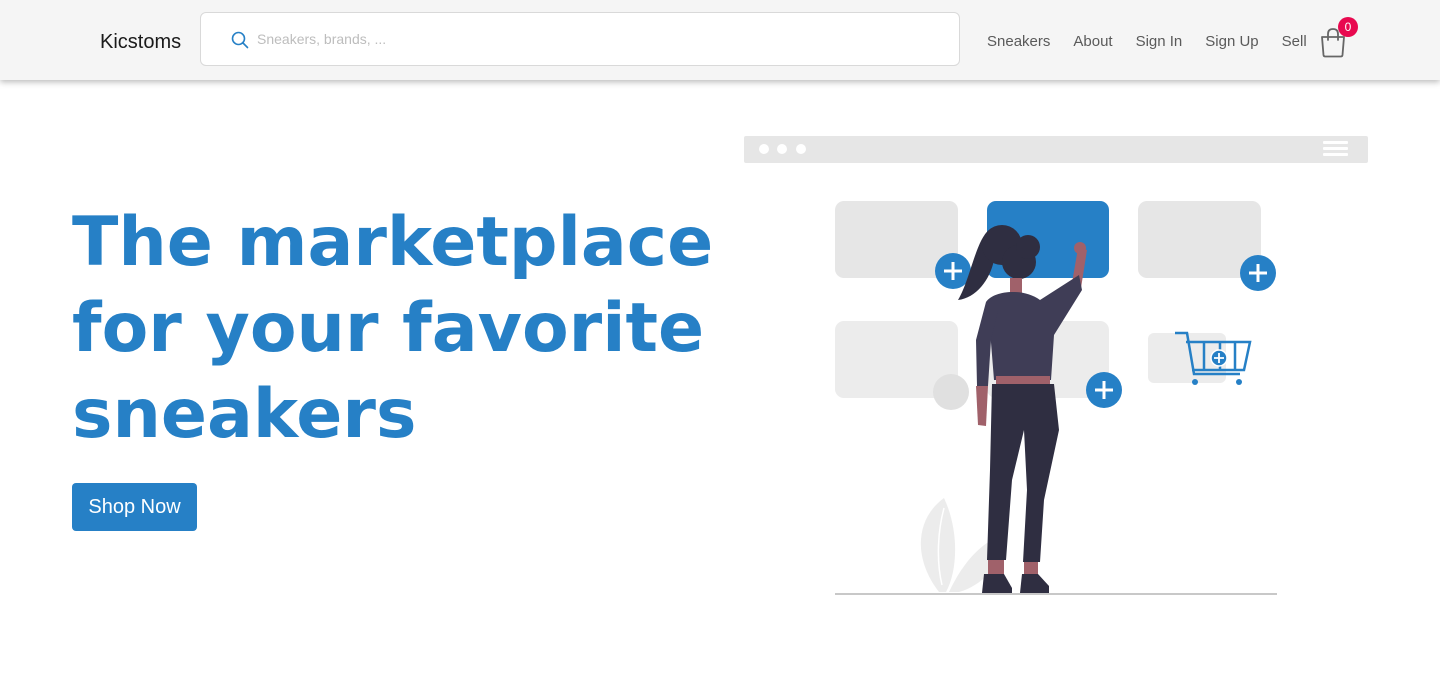 This screenshot has width=1440, height=675. Describe the element at coordinates (1159, 42) in the screenshot. I see `nav-link-sign-in: Sign In` at that location.